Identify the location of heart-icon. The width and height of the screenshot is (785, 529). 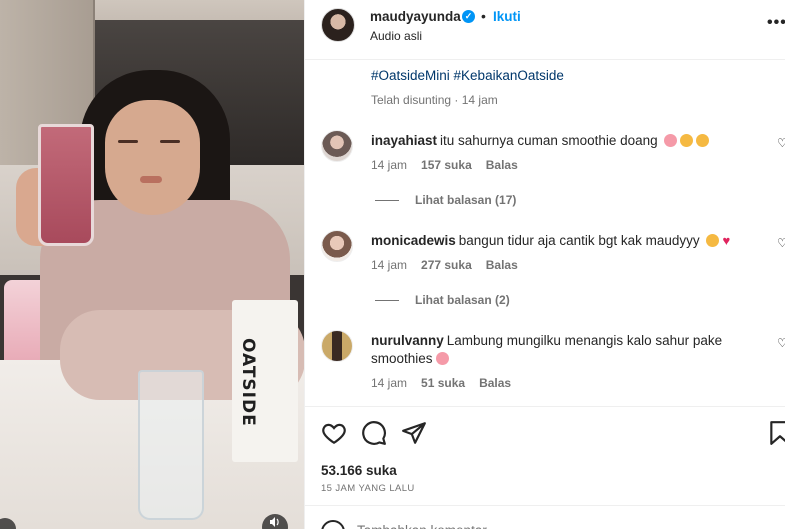
(334, 433).